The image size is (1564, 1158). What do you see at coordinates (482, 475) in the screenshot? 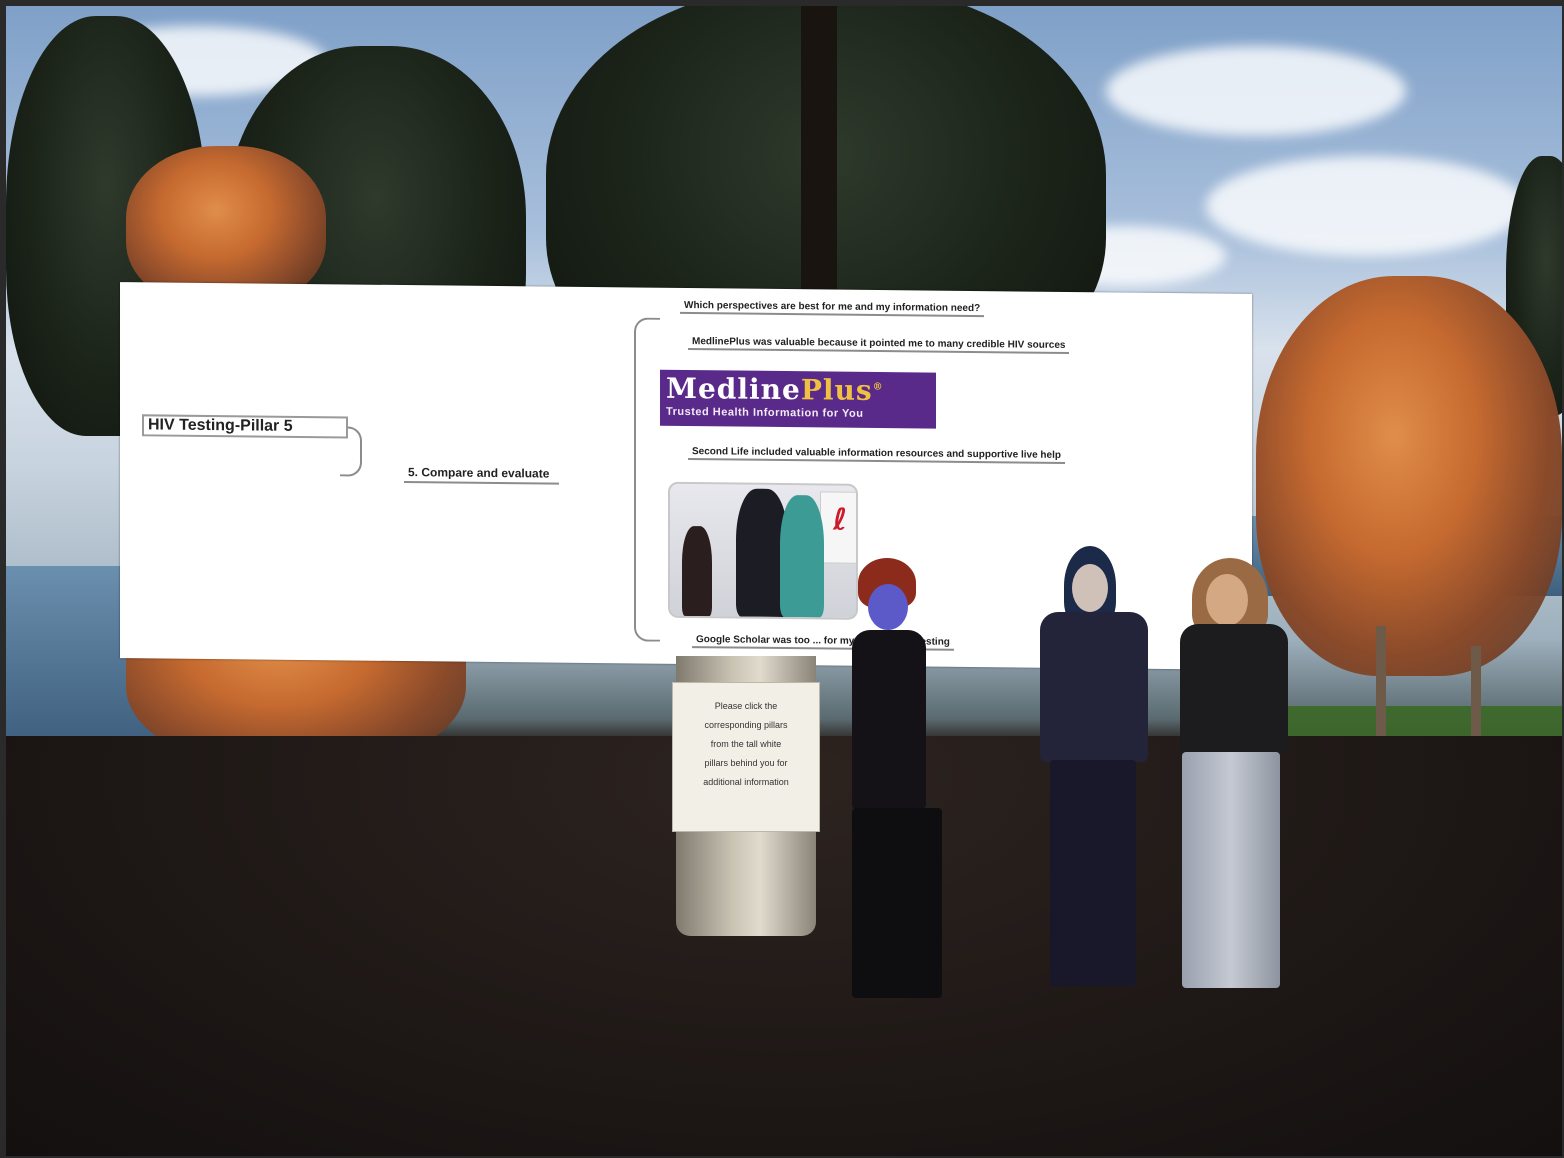
I see `mindmap-branch-node: 5. Compare and evaluate` at bounding box center [482, 475].